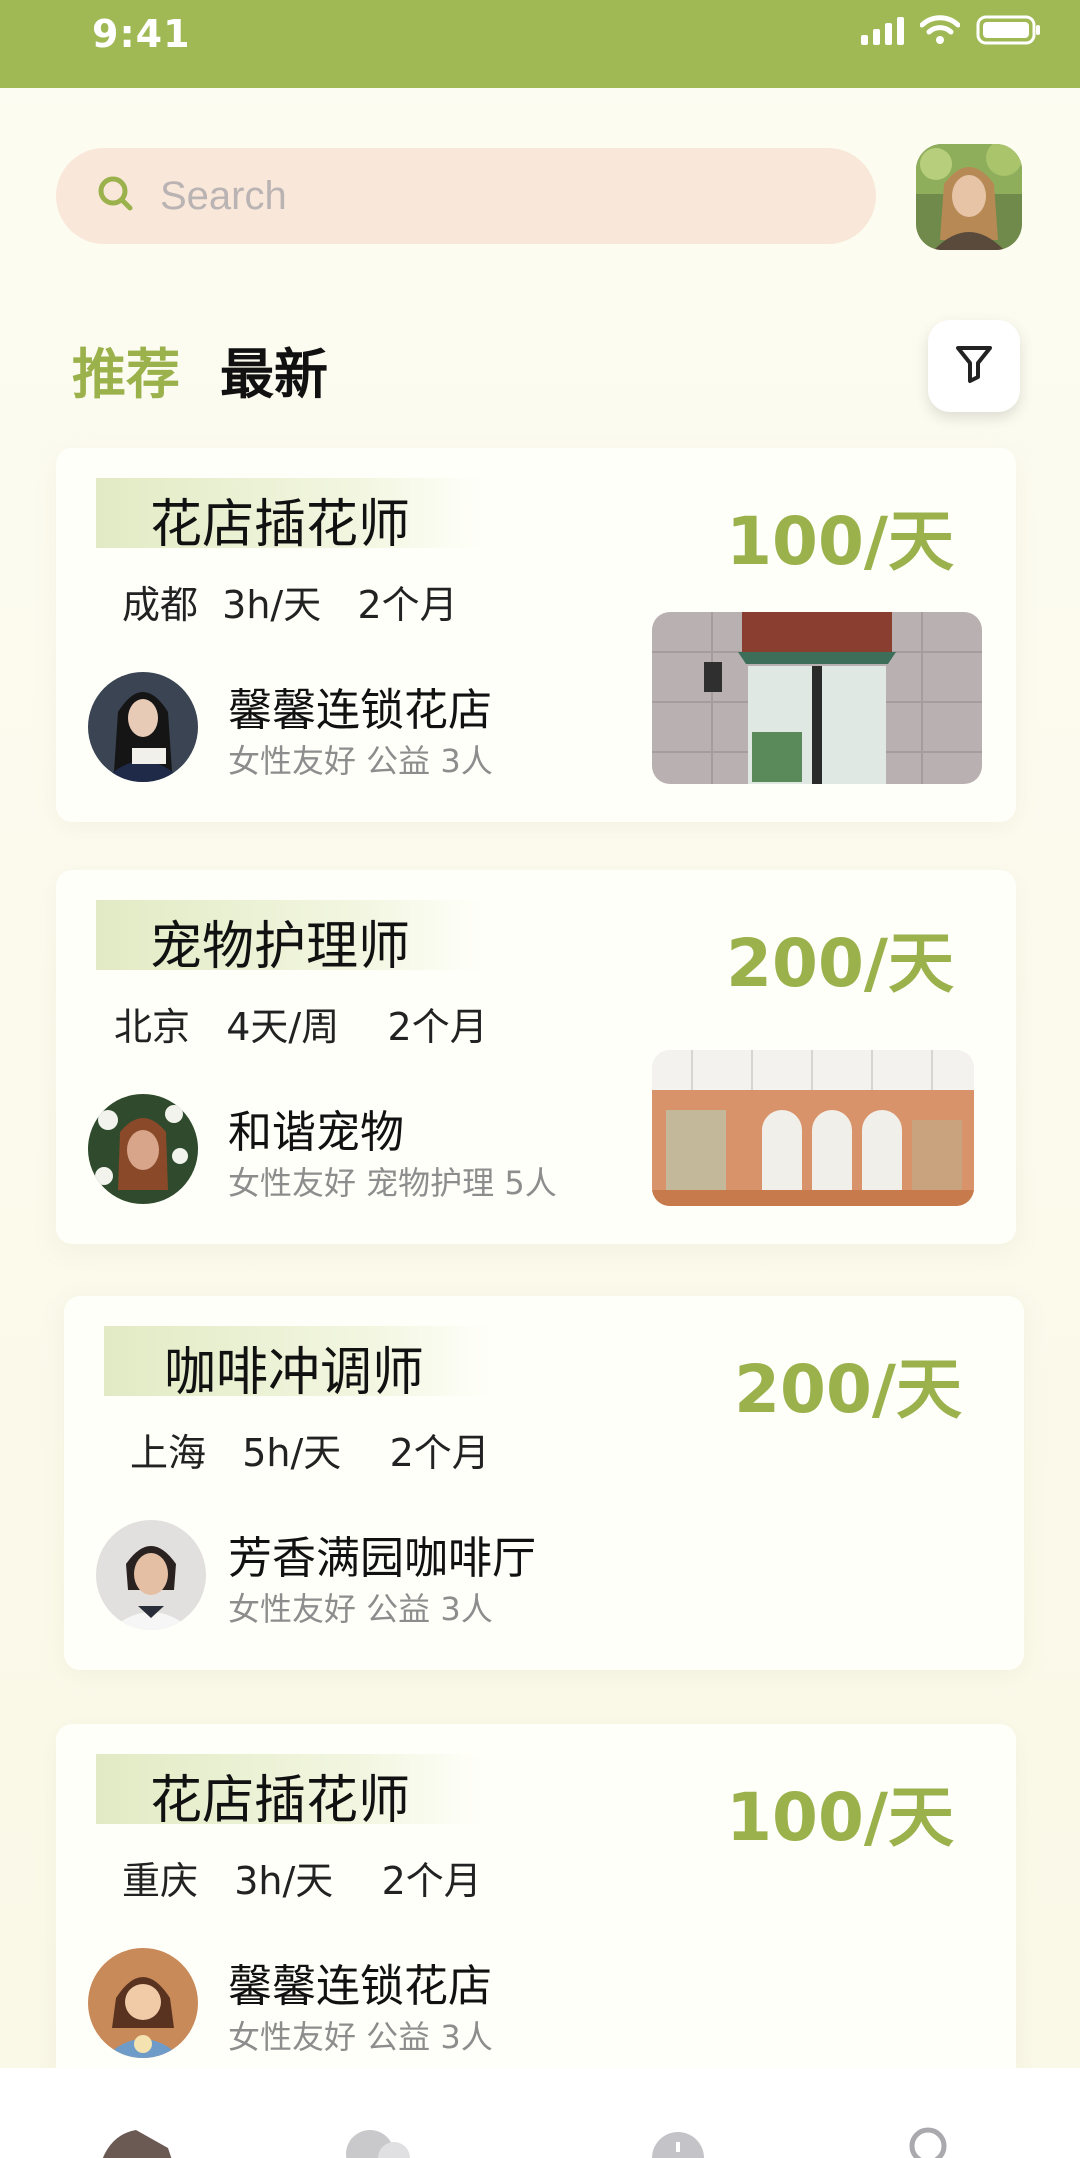 The height and width of the screenshot is (2158, 1080). I want to click on status-icons, so click(951, 30).